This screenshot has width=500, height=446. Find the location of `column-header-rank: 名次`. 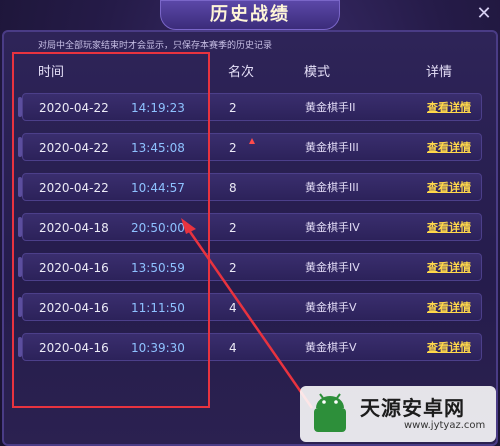

column-header-rank: 名次 is located at coordinates (241, 72).